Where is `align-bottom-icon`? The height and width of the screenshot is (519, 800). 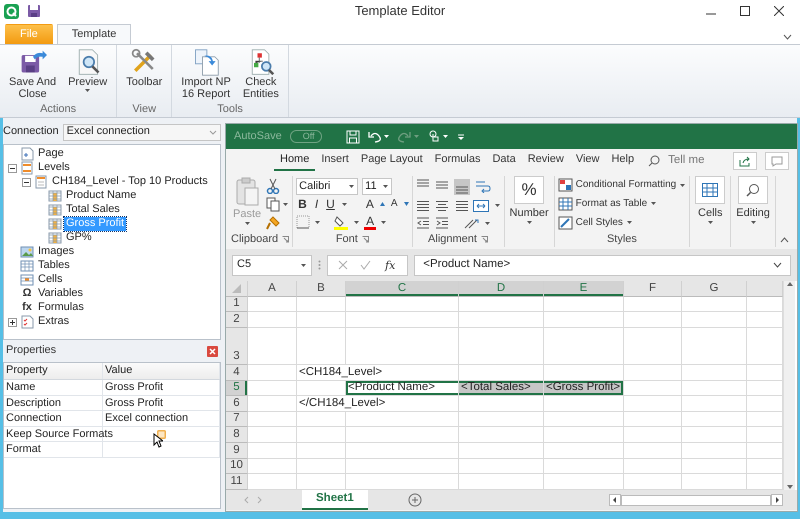 align-bottom-icon is located at coordinates (462, 186).